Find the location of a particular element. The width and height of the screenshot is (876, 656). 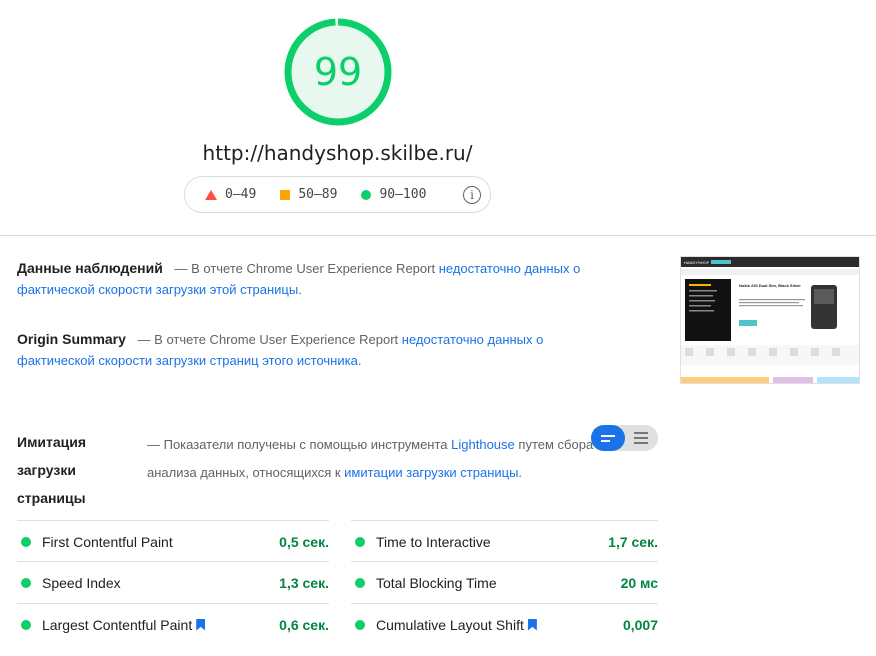

metric-name: Cumulative Layout Shift is located at coordinates (499, 625).